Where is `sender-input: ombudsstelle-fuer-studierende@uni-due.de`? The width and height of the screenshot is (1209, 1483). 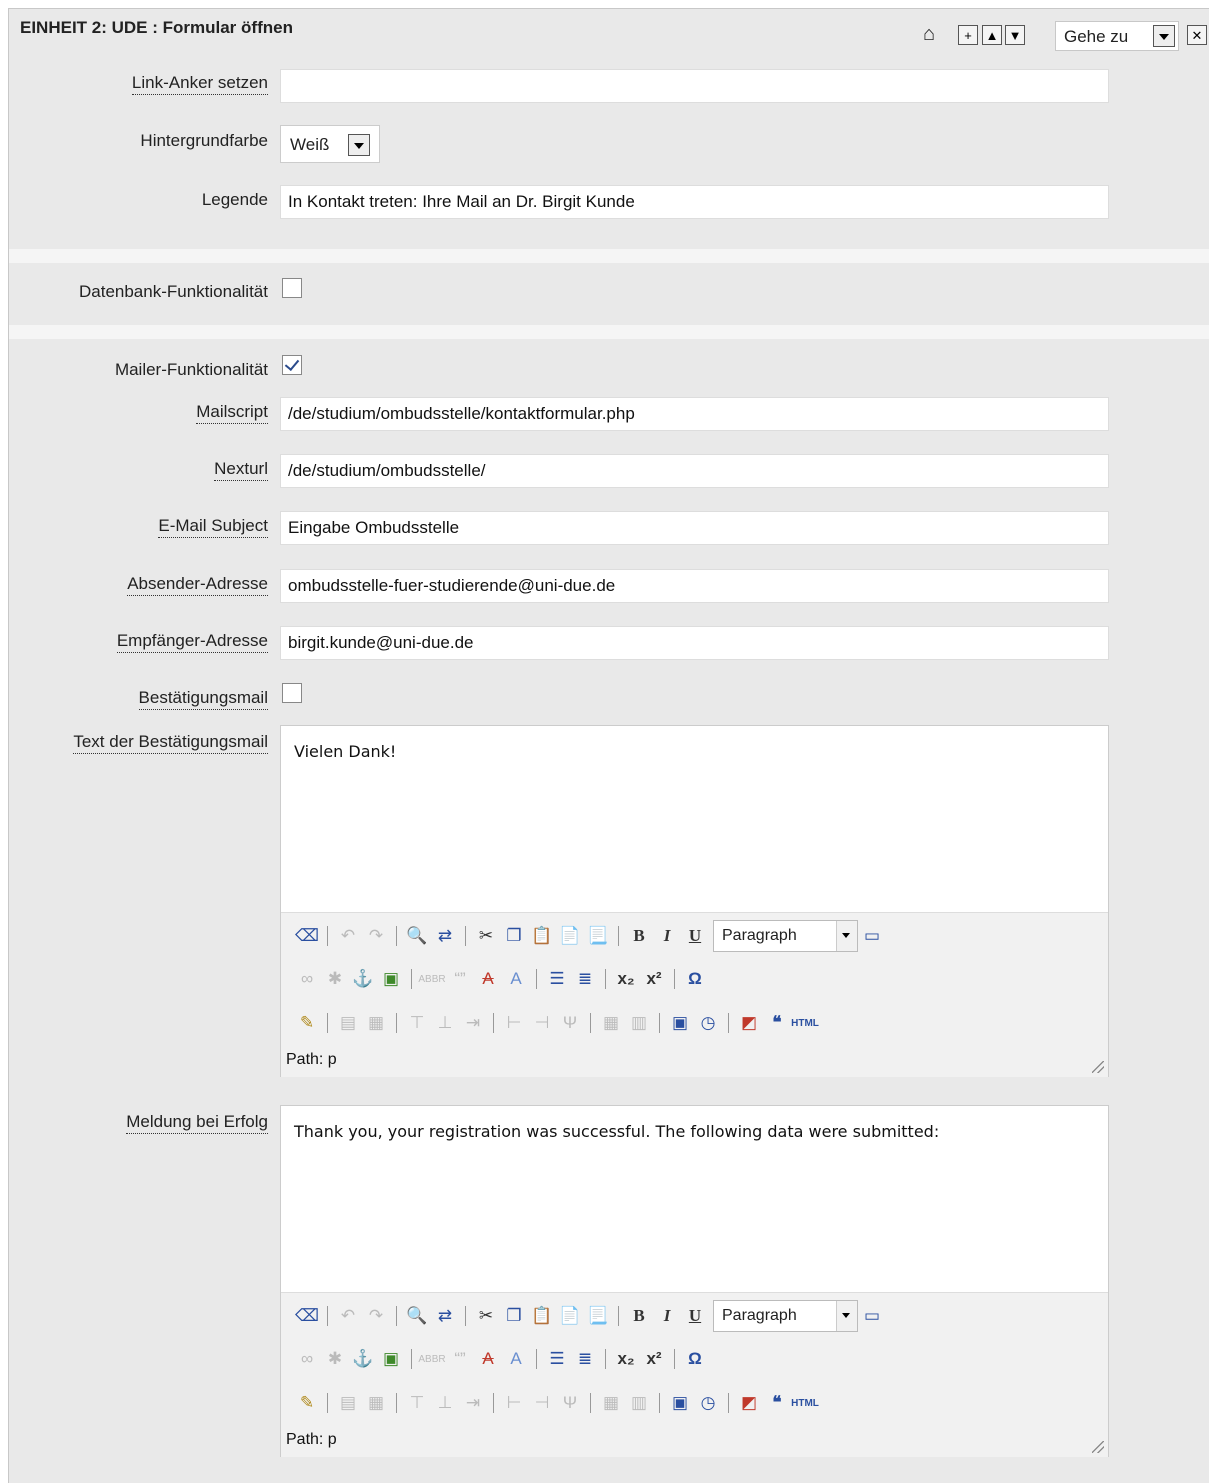 sender-input: ombudsstelle-fuer-studierende@uni-due.de is located at coordinates (694, 586).